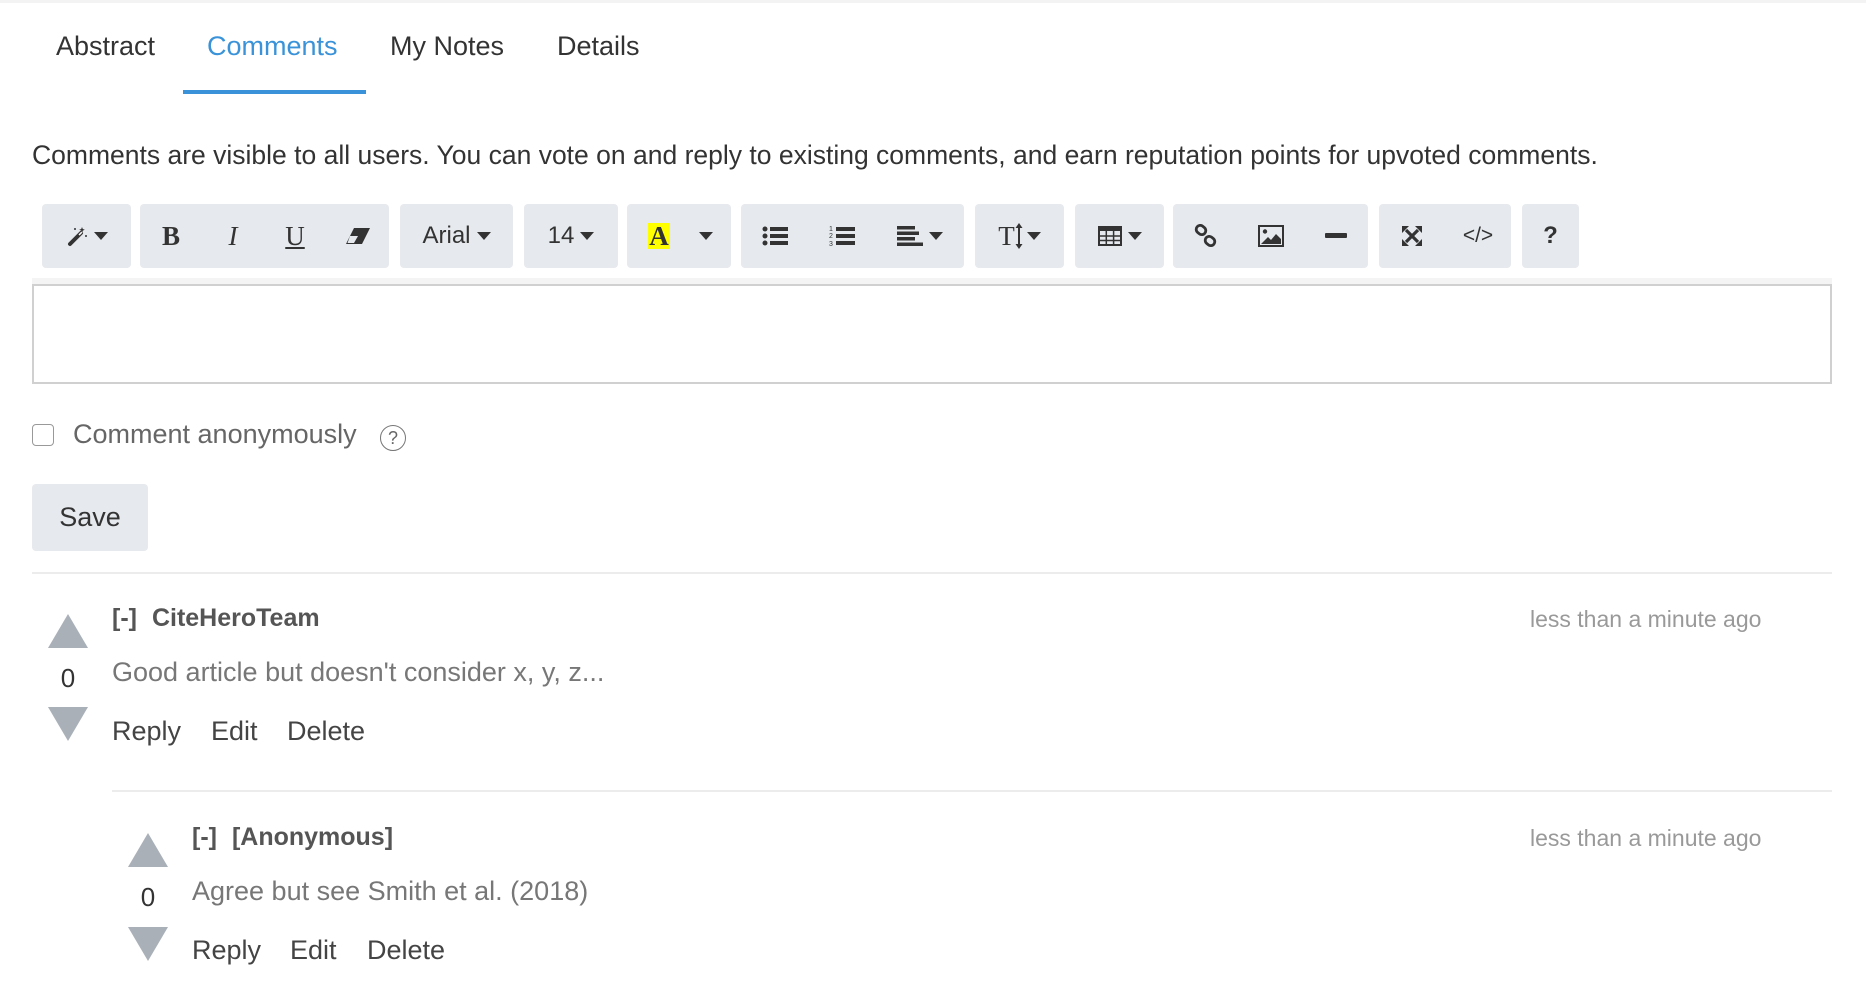 Image resolution: width=1866 pixels, height=1004 pixels. What do you see at coordinates (90, 517) in the screenshot?
I see `save-button: Save` at bounding box center [90, 517].